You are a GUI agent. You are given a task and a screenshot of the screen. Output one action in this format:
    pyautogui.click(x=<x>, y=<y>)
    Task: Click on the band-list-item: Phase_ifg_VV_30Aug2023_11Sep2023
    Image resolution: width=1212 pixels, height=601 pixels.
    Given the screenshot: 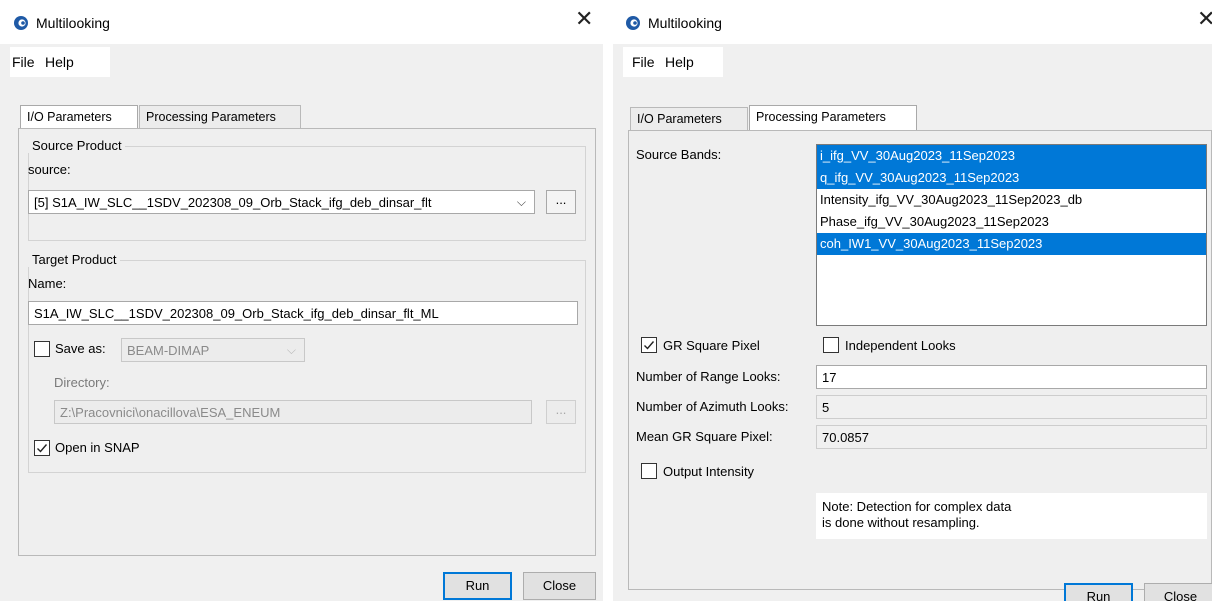 What is the action you would take?
    pyautogui.click(x=1011, y=222)
    